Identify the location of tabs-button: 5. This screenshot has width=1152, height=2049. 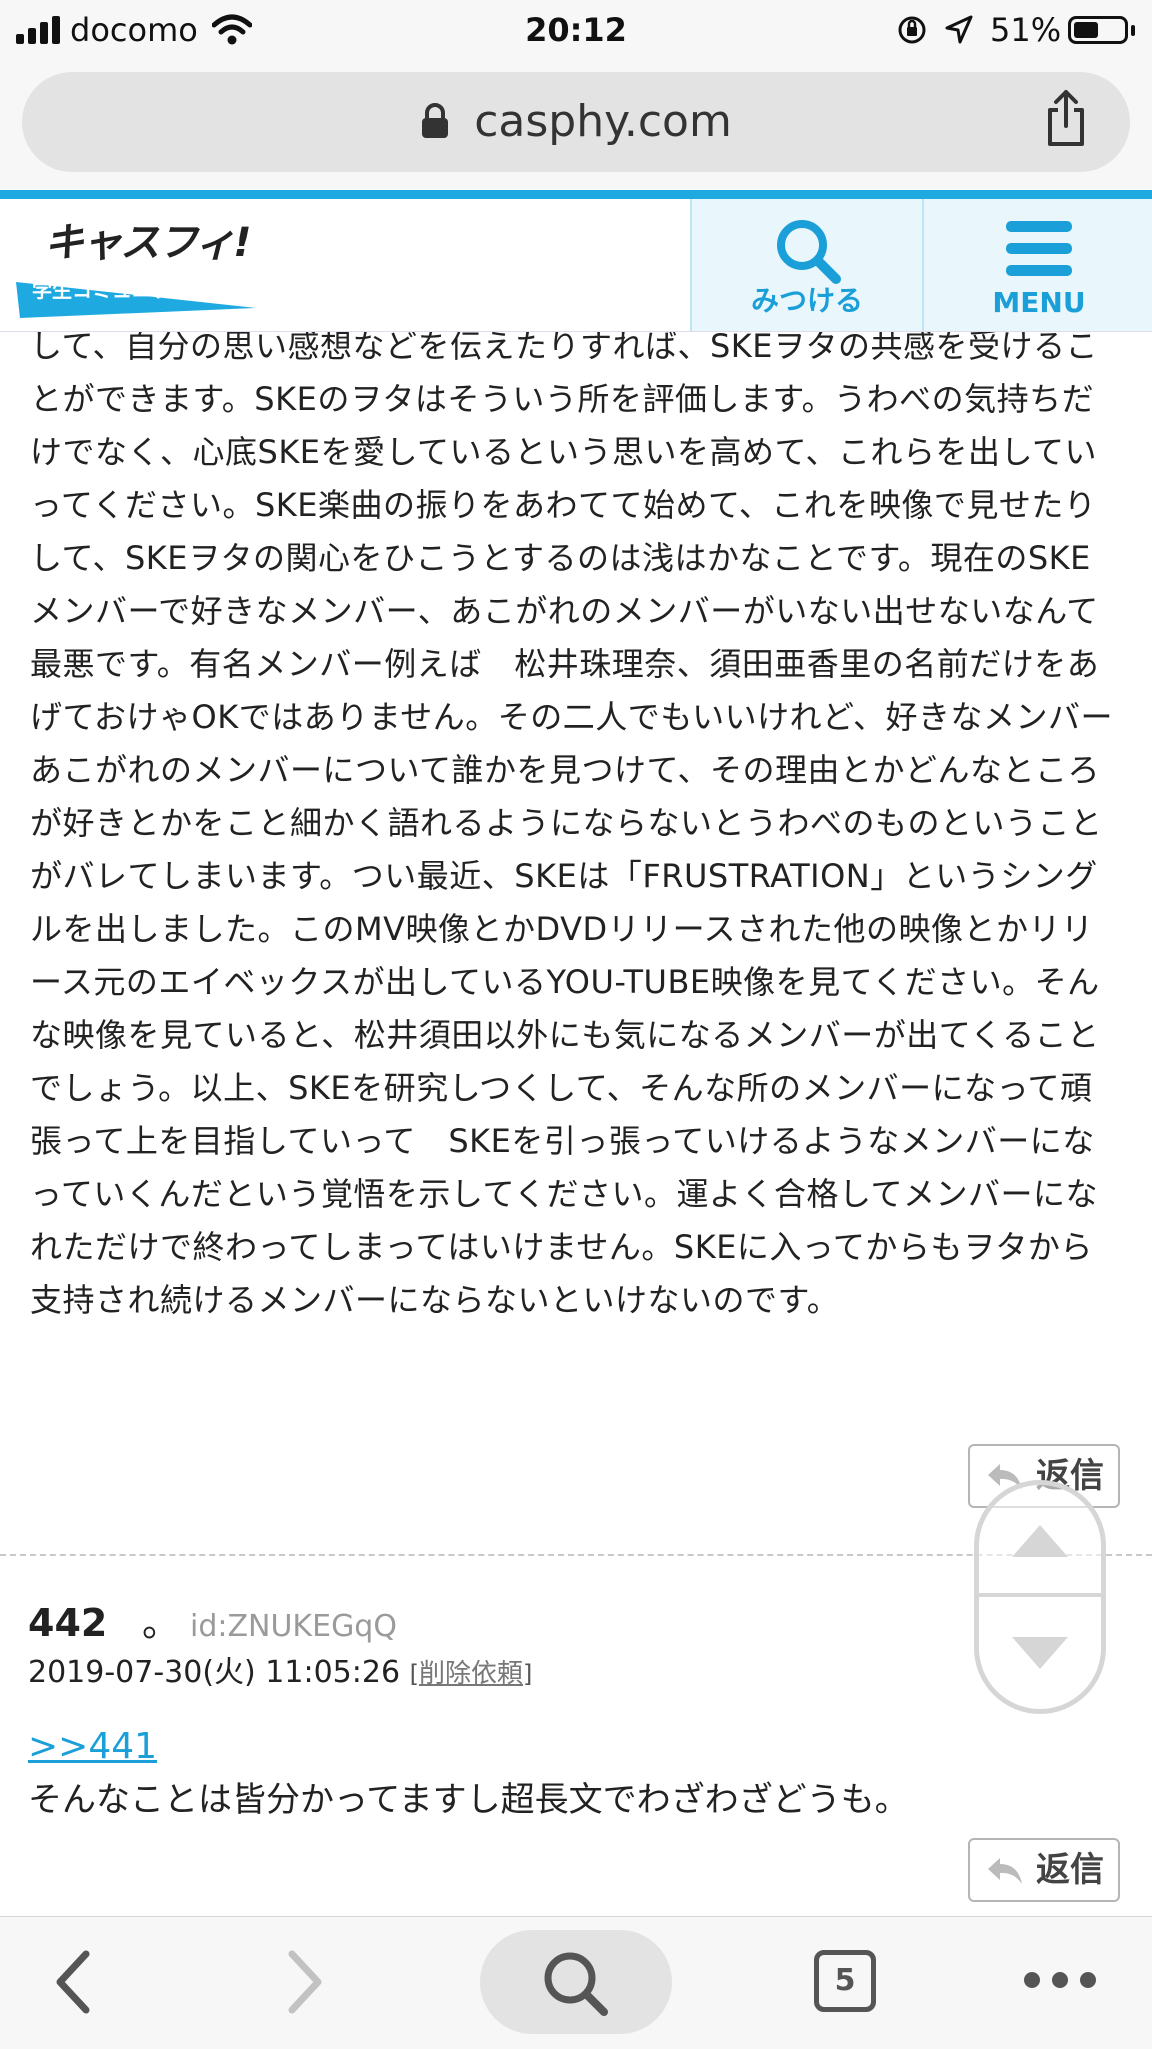
(845, 1981).